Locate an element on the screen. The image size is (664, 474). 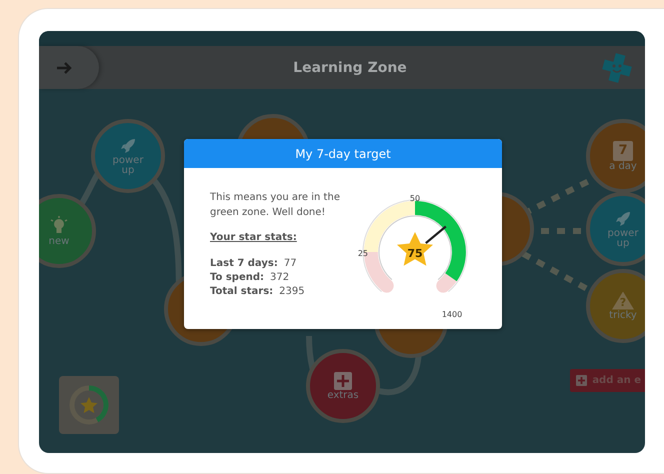
stat-label: Last 7 days: is located at coordinates (244, 264).